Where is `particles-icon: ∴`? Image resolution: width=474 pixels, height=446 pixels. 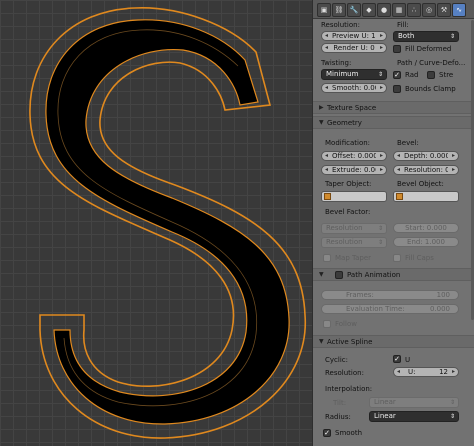 particles-icon: ∴ is located at coordinates (414, 10).